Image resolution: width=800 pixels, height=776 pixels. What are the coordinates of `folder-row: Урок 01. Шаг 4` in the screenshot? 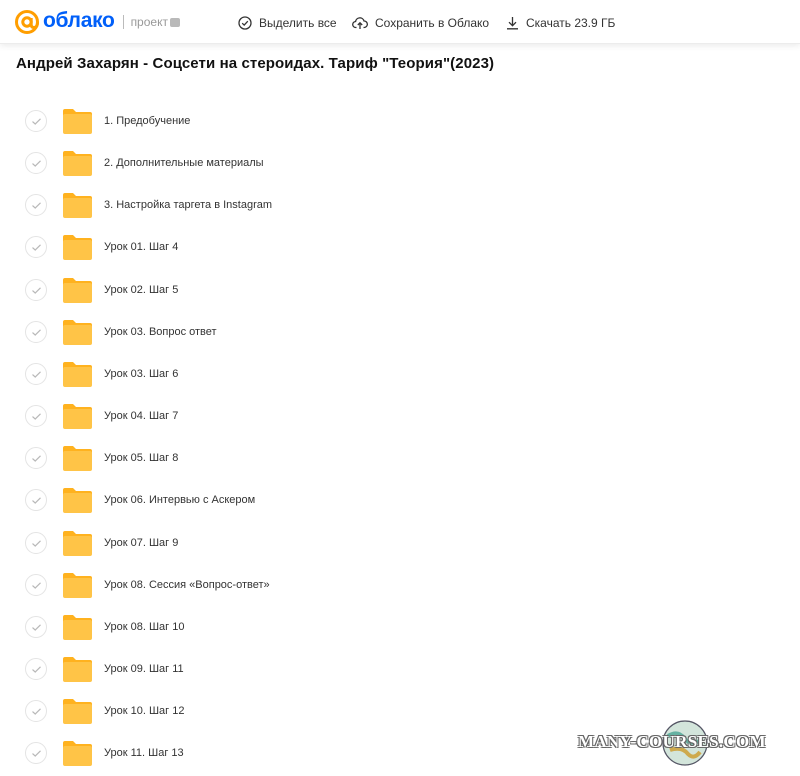 It's located at (400, 247).